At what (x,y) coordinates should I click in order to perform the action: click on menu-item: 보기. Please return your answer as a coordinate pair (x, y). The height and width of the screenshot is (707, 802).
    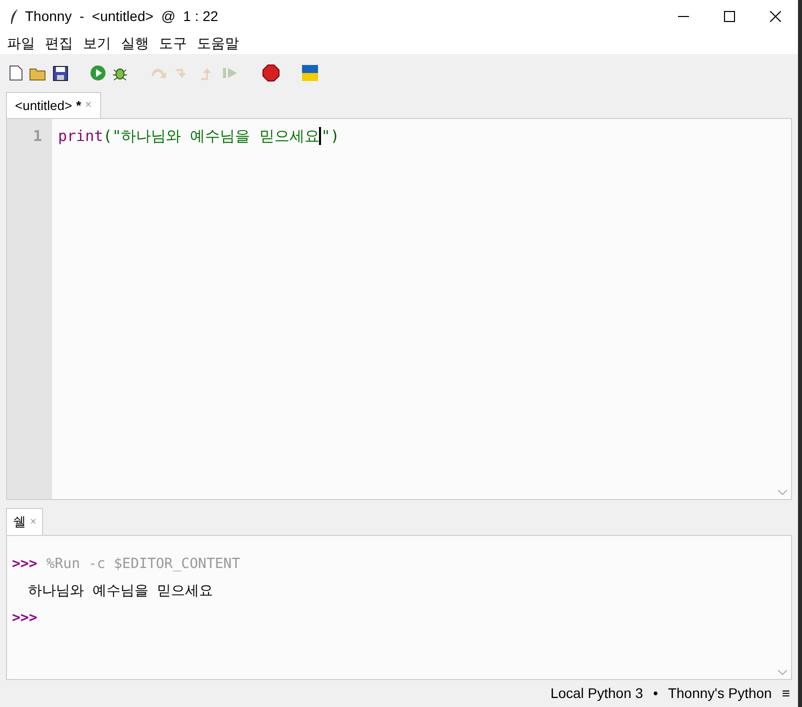
    Looking at the image, I should click on (97, 43).